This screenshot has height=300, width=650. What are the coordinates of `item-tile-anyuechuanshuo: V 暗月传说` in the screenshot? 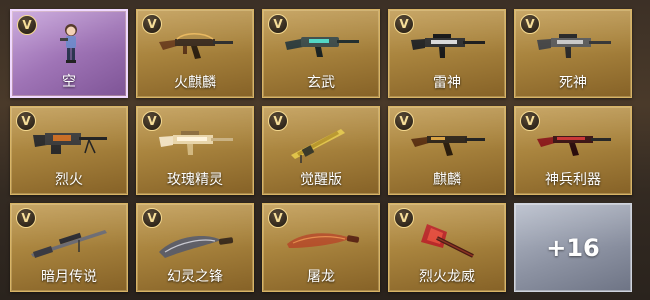 It's located at (69, 247).